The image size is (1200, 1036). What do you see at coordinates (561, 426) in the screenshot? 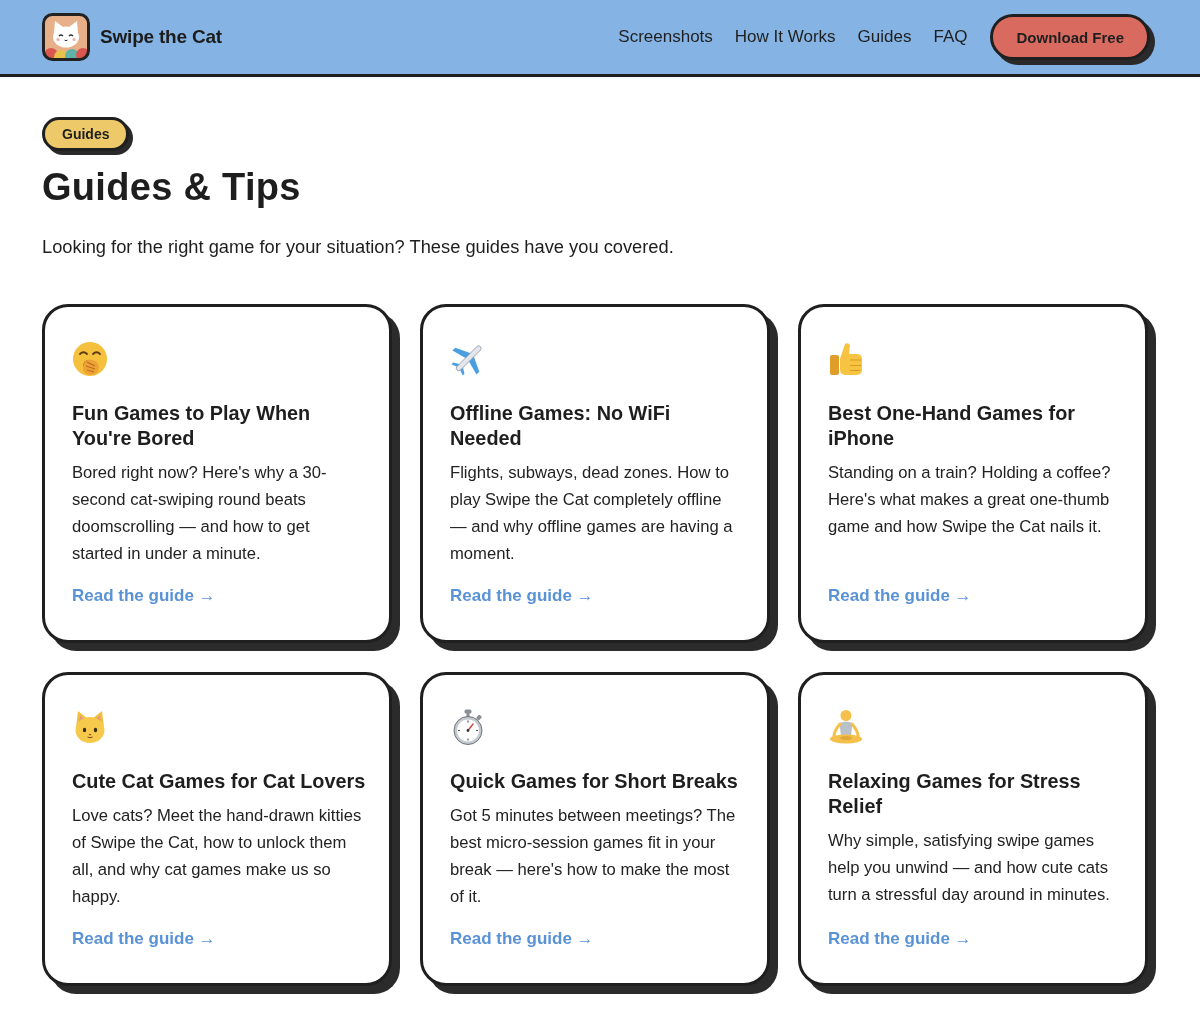
I see `guide-title: Offline Games: No WiFi Needed` at bounding box center [561, 426].